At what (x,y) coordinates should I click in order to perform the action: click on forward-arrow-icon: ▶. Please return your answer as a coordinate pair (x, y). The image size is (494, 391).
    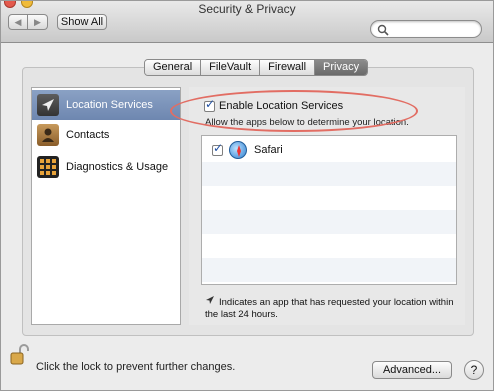
    Looking at the image, I should click on (37, 21).